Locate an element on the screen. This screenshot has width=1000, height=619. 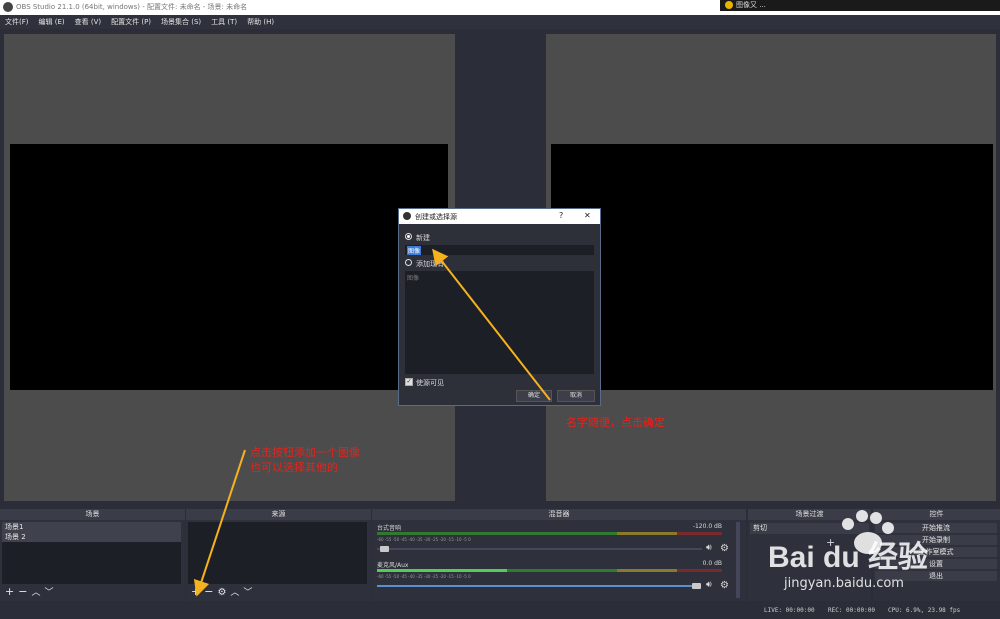
annotation-add-hint-2: 也可以选择其他的 is located at coordinates (294, 467).